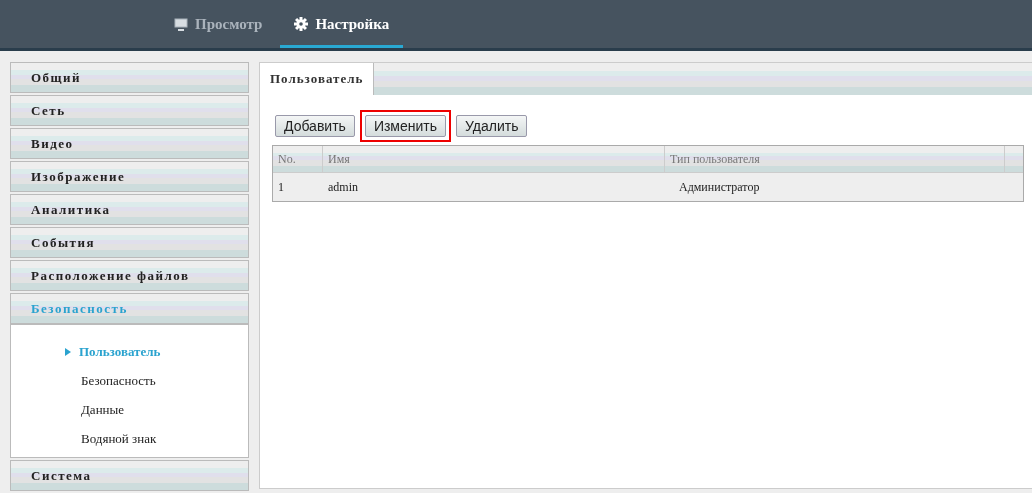  I want to click on action-button: Добавить, so click(315, 126).